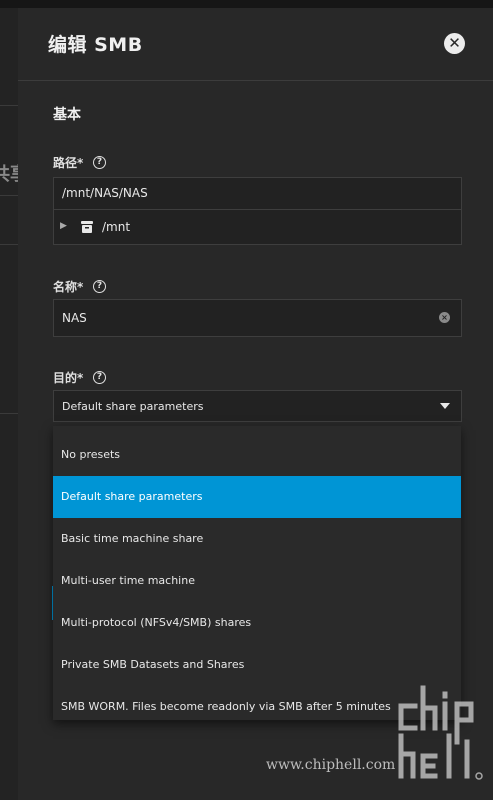 This screenshot has height=800, width=493. I want to click on path-field: /mnt/NAS/NAS ▶ /mnt, so click(257, 211).